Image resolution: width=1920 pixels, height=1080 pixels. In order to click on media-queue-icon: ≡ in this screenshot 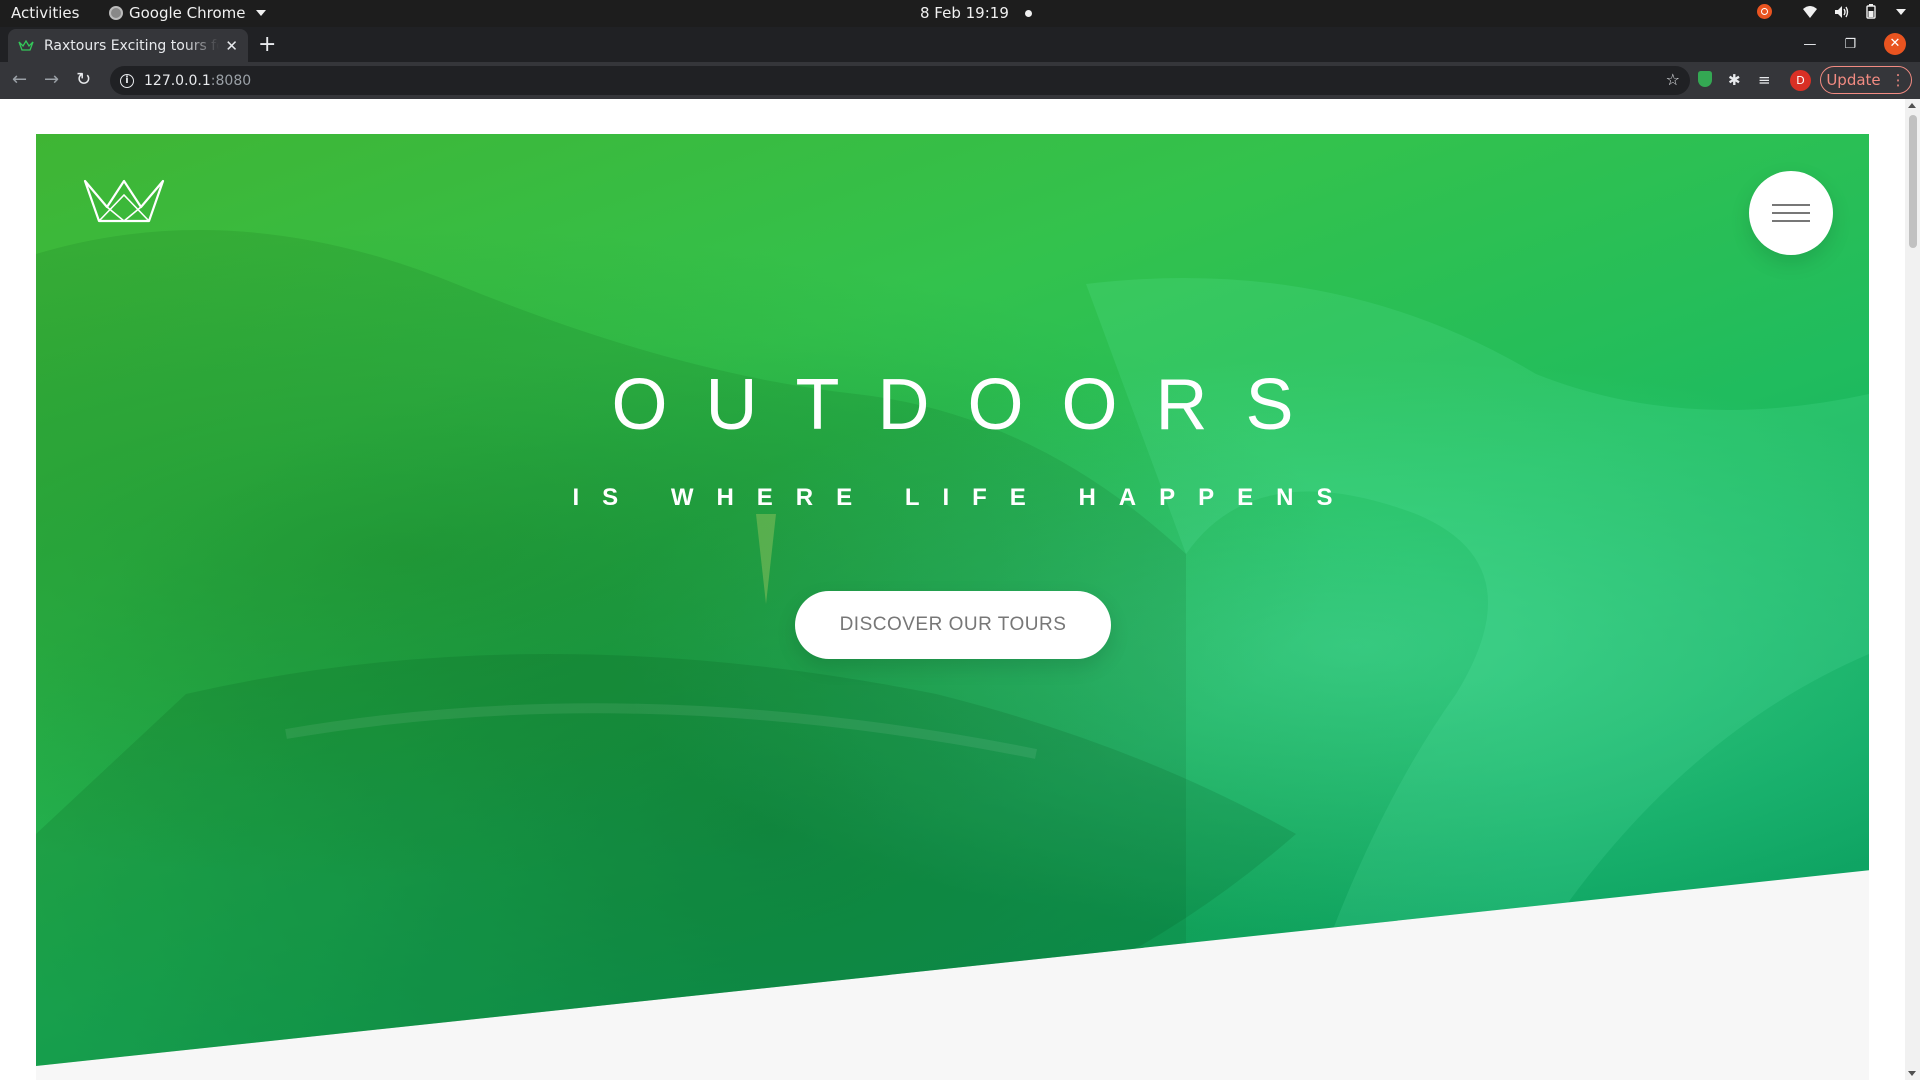, I will do `click(1764, 80)`.